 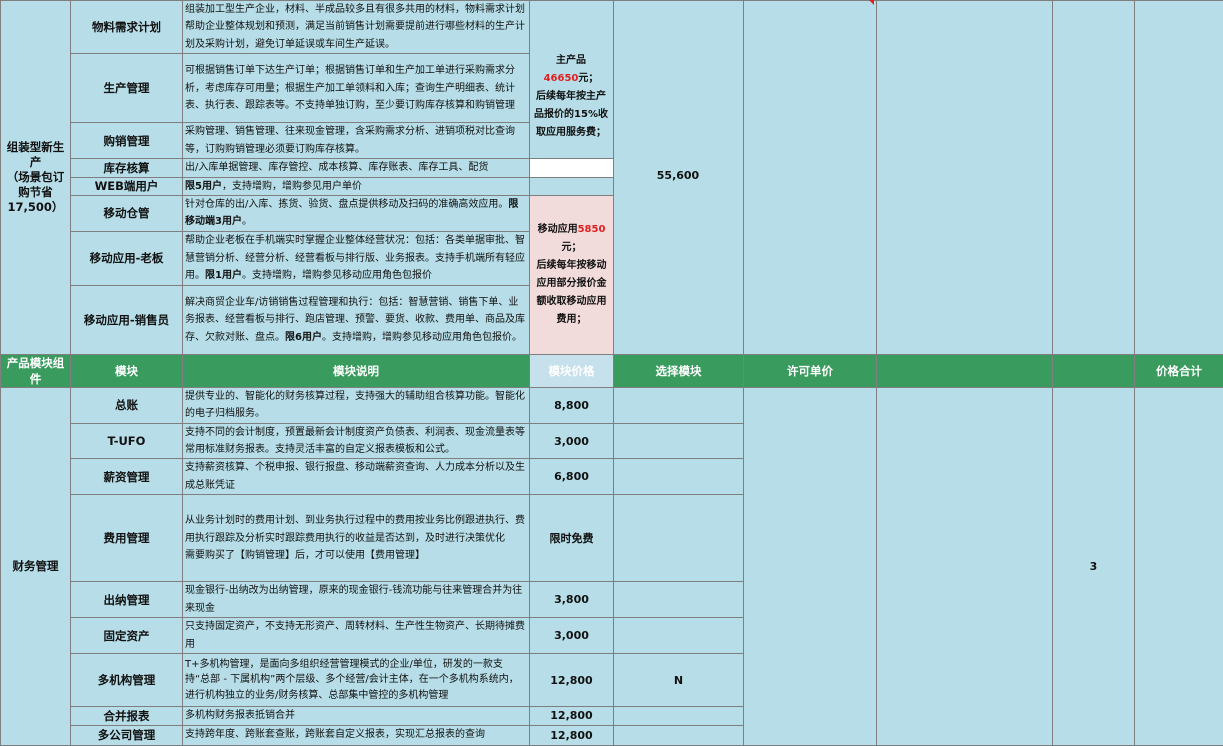 I want to click on module-cell: 多公司管理, so click(x=127, y=735).